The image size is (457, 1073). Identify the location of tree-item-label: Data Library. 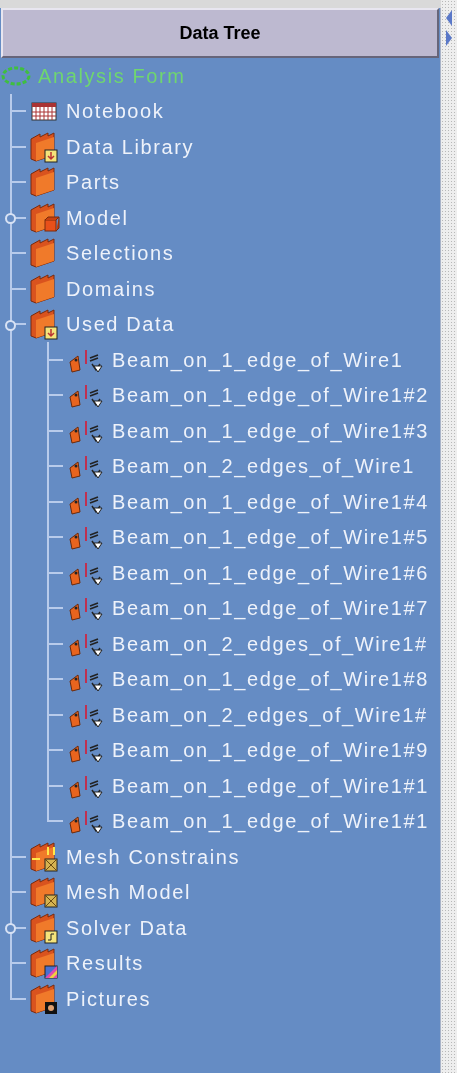
(130, 146).